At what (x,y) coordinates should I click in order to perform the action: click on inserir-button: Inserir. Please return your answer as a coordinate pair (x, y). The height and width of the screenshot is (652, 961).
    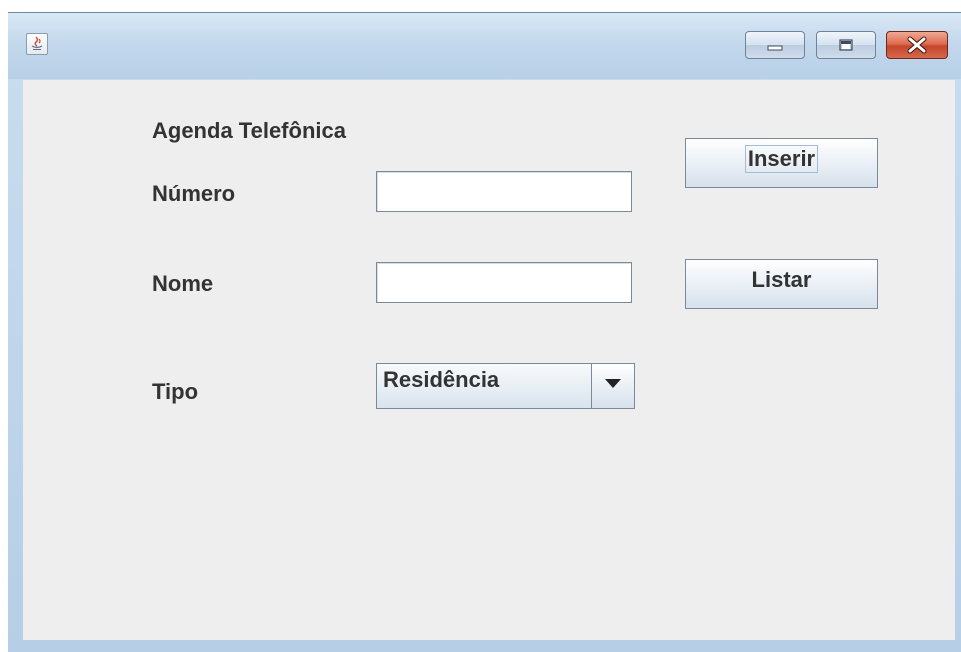
    Looking at the image, I should click on (781, 163).